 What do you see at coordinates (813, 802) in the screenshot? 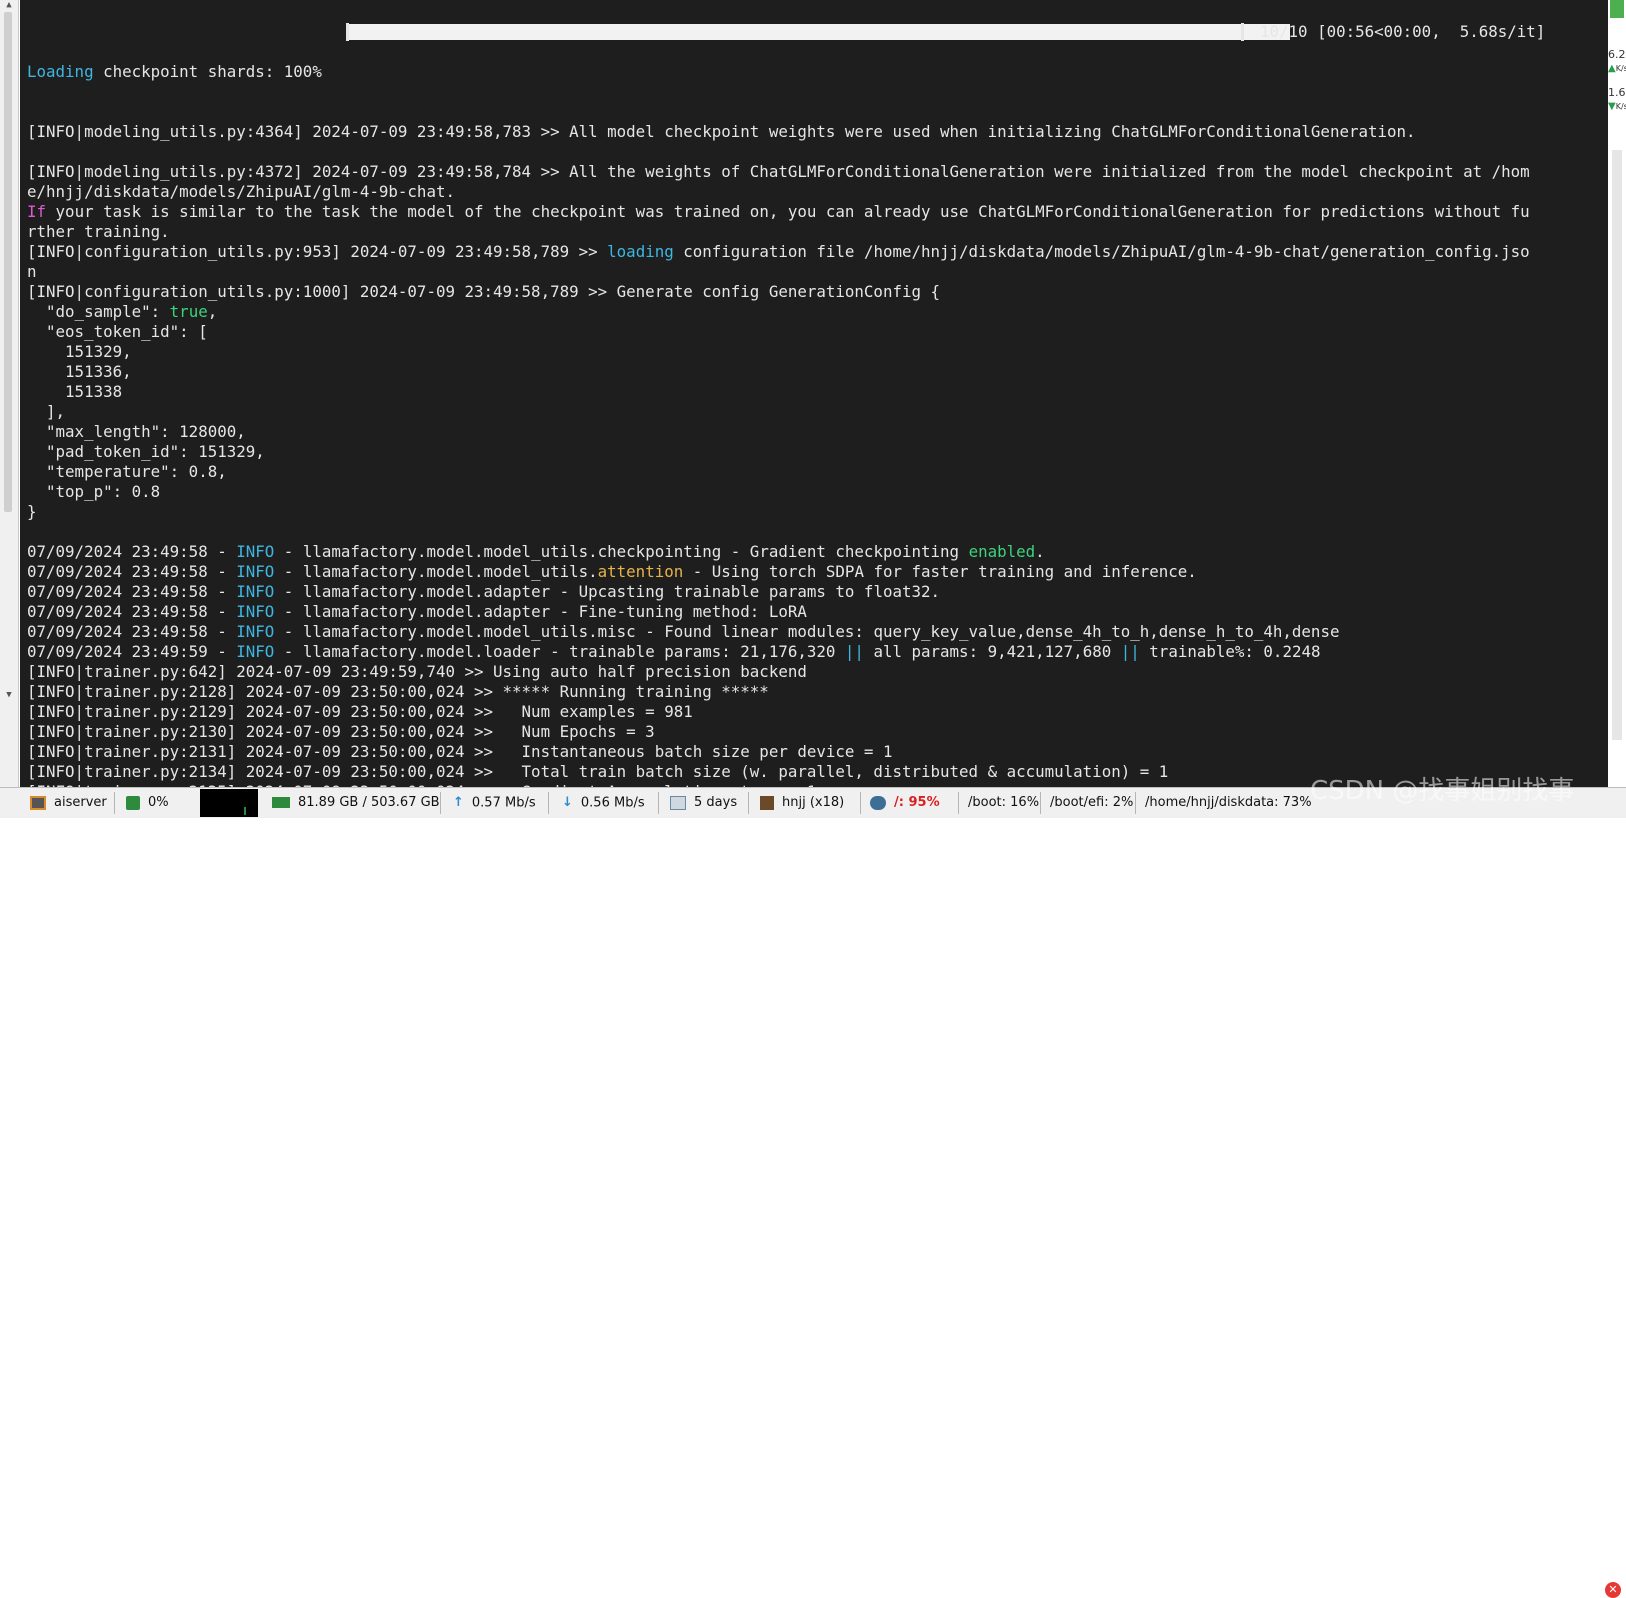
I see `users: hnjj (x18)` at bounding box center [813, 802].